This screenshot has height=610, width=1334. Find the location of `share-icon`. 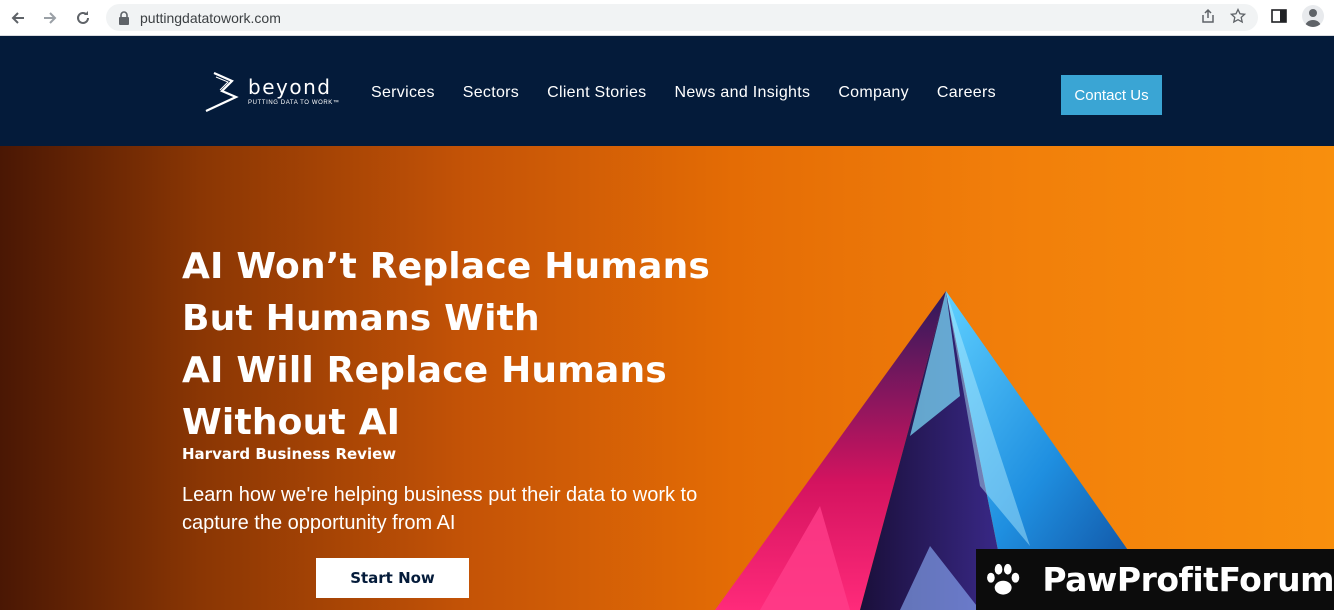

share-icon is located at coordinates (1208, 16).